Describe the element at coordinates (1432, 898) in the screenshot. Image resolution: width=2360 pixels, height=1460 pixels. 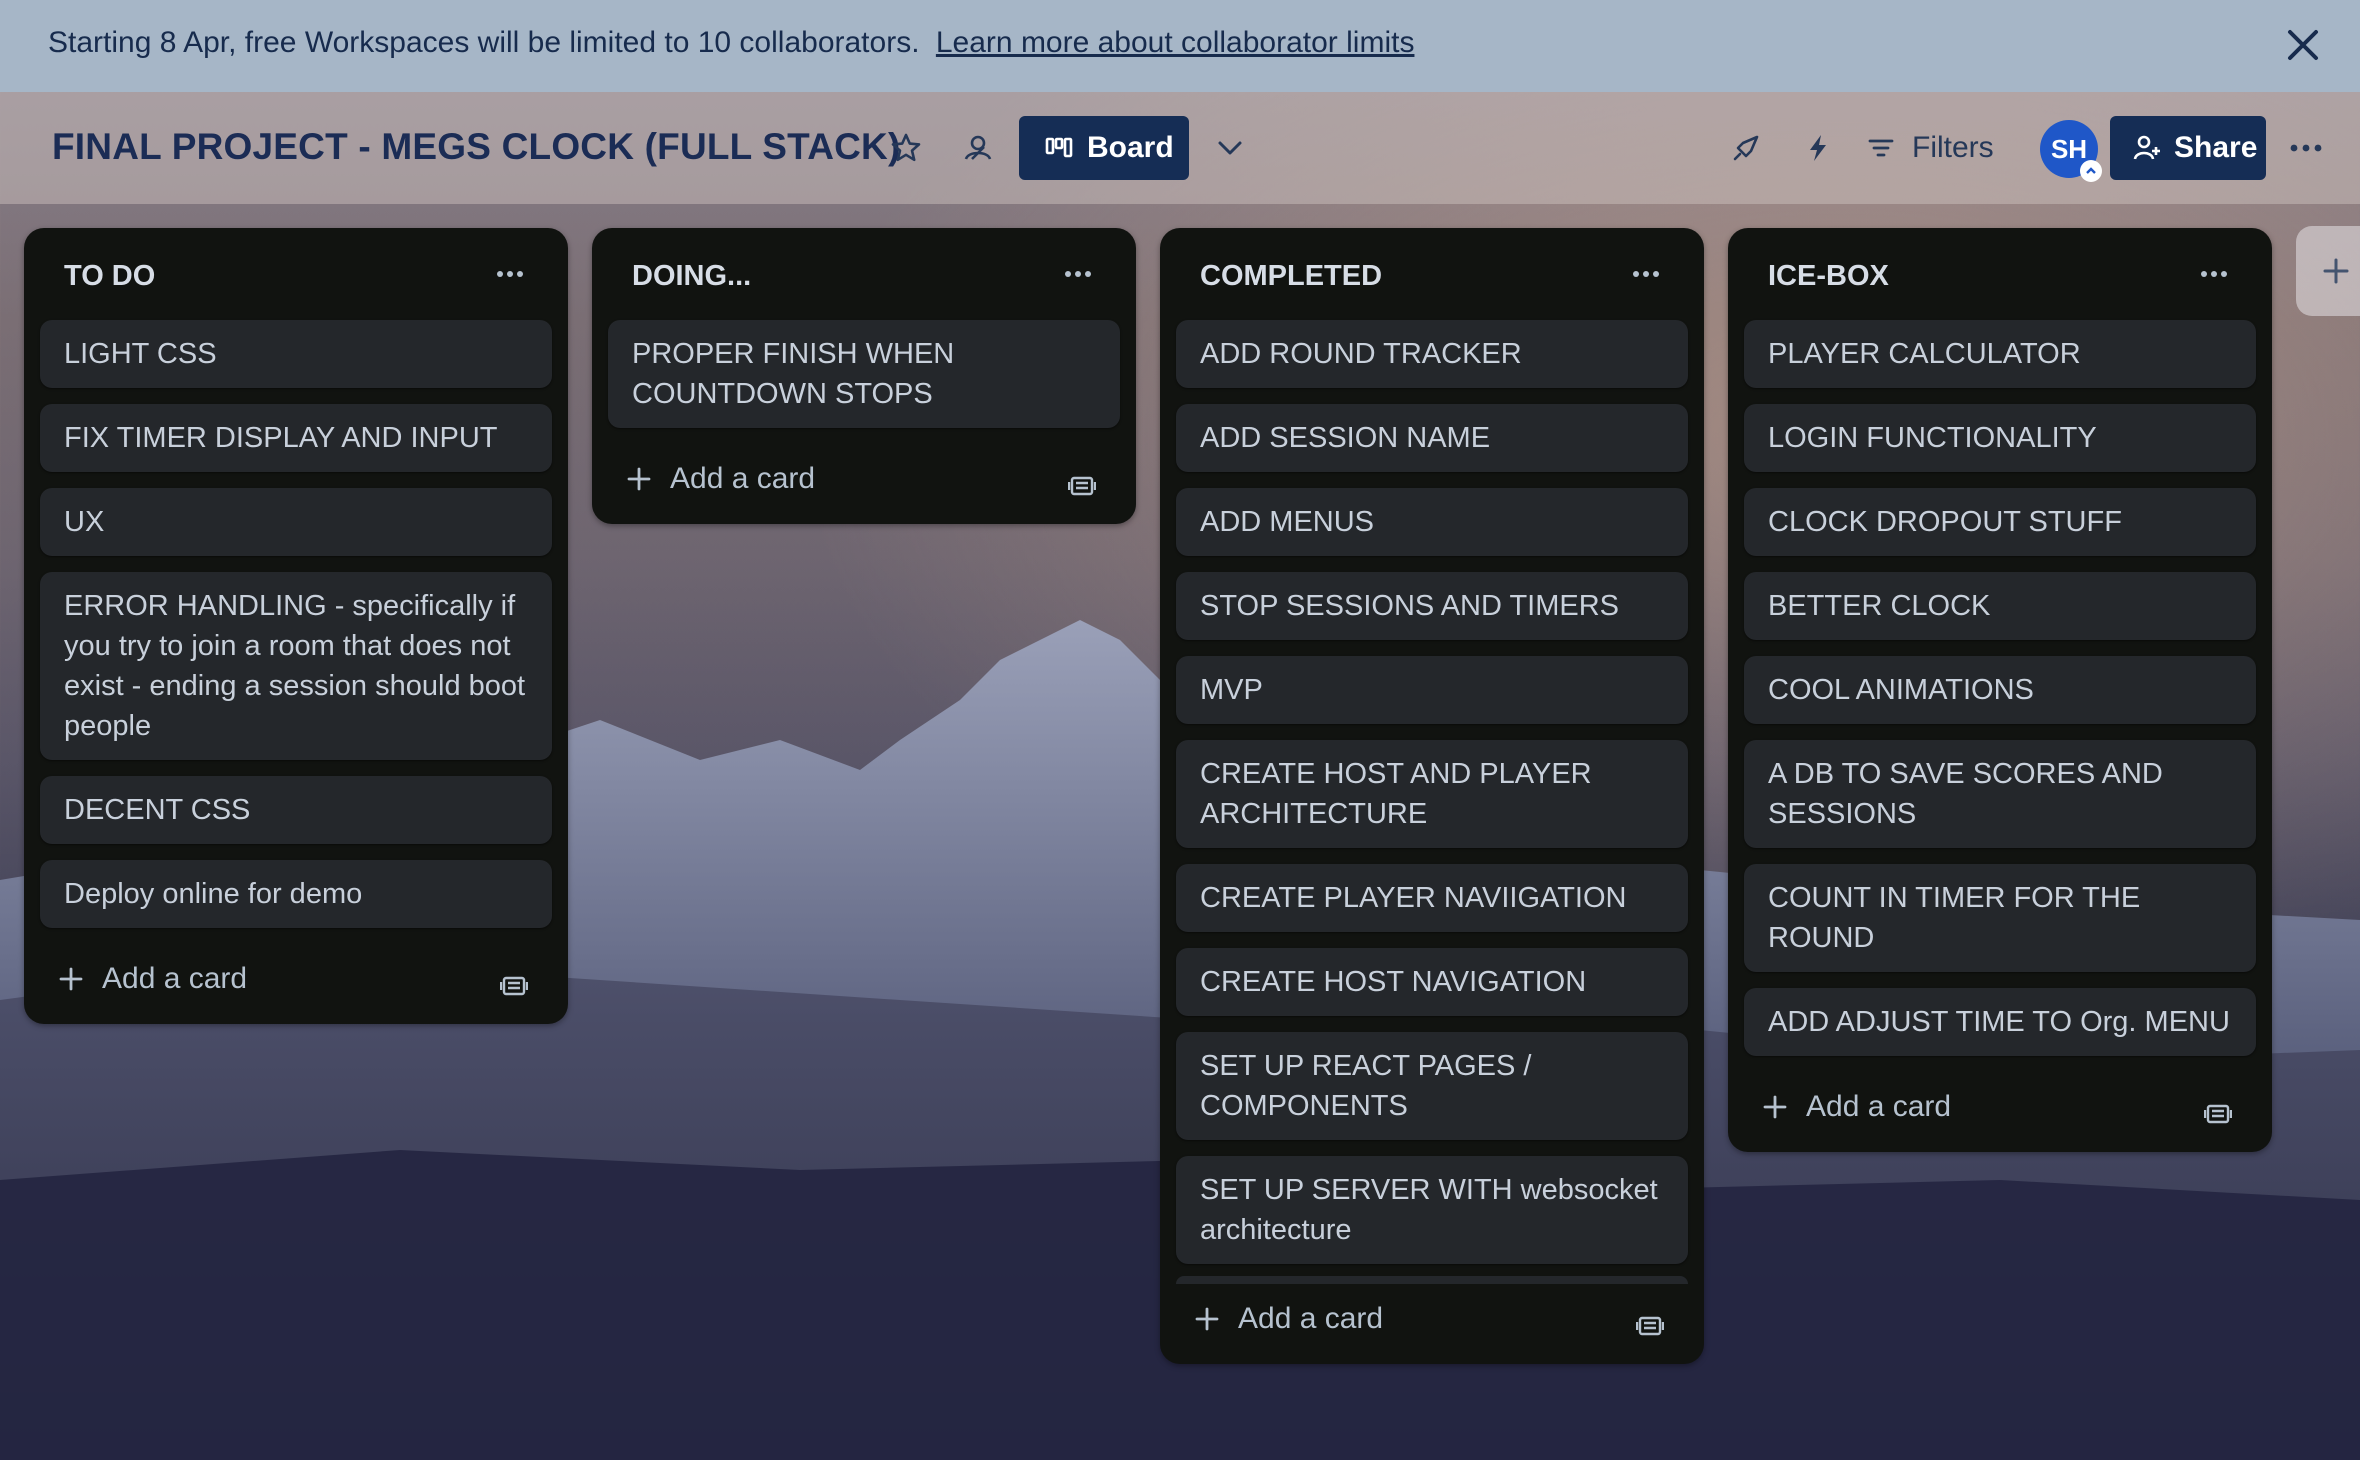
I see `card: CREATE PLAYER NAVIIGATION` at that location.